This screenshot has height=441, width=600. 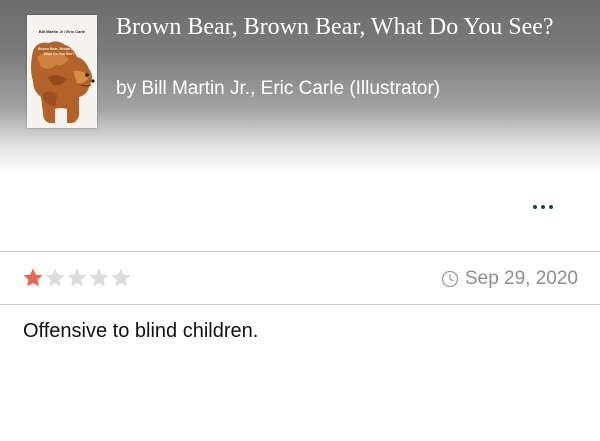 What do you see at coordinates (141, 331) in the screenshot?
I see `review-text: Offensive to blind children.` at bounding box center [141, 331].